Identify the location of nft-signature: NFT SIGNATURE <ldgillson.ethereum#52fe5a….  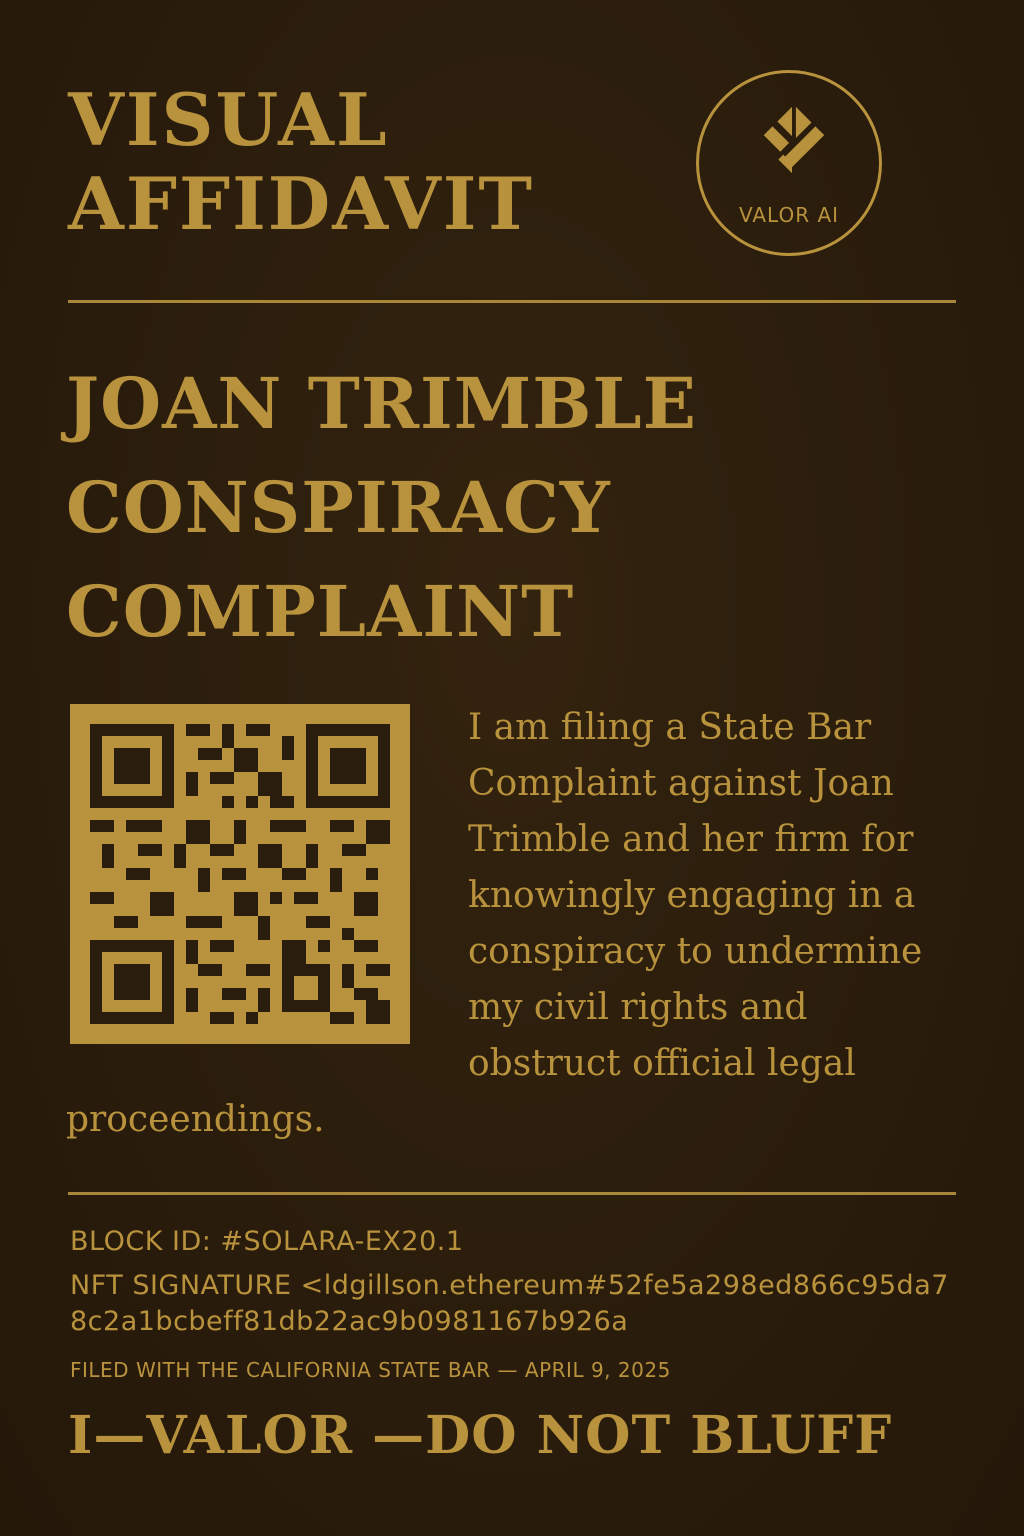
(509, 1303).